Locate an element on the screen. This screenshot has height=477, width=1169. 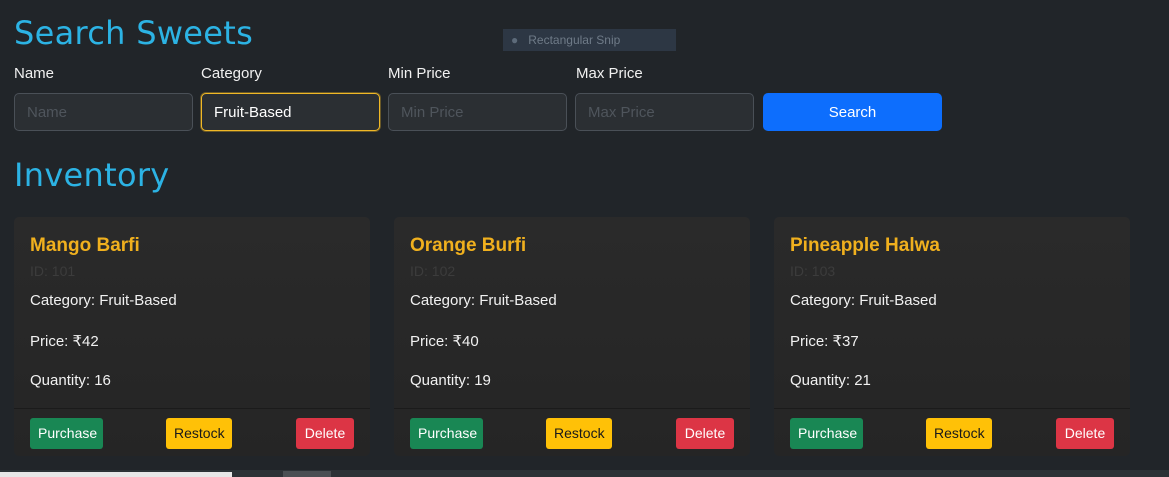
sweet-quantity: Quantity: 16 is located at coordinates (70, 380).